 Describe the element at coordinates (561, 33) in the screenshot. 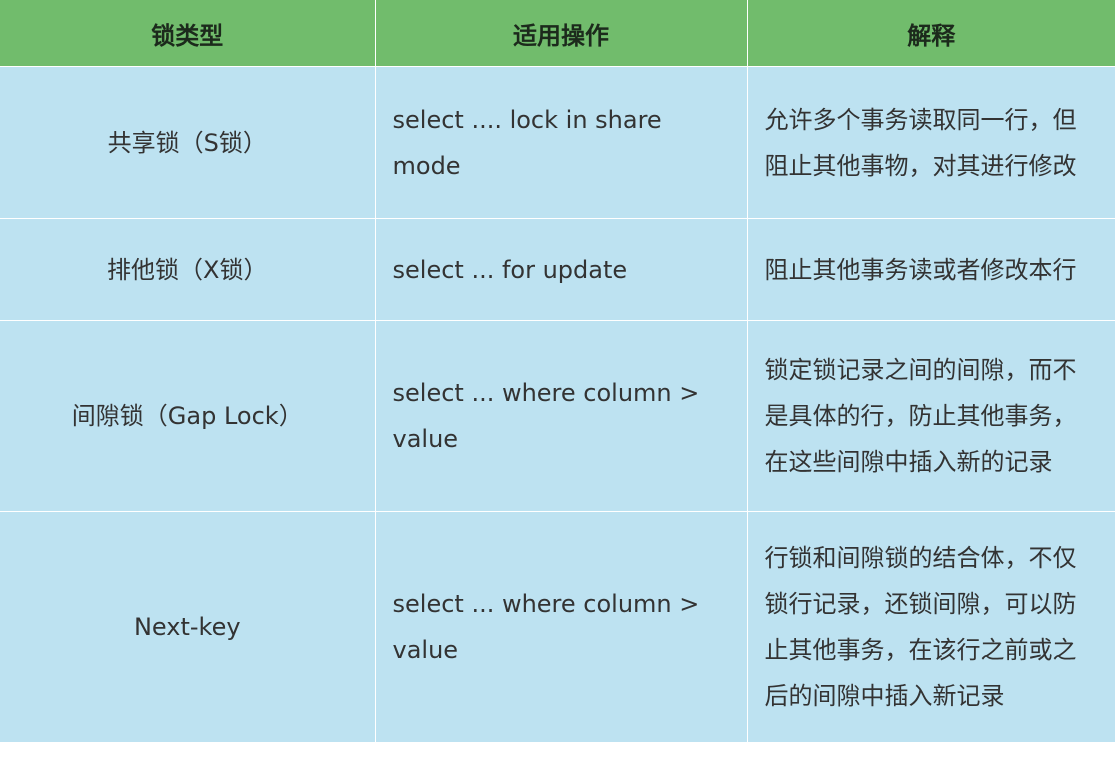

I see `header-operation: 适用操作` at that location.